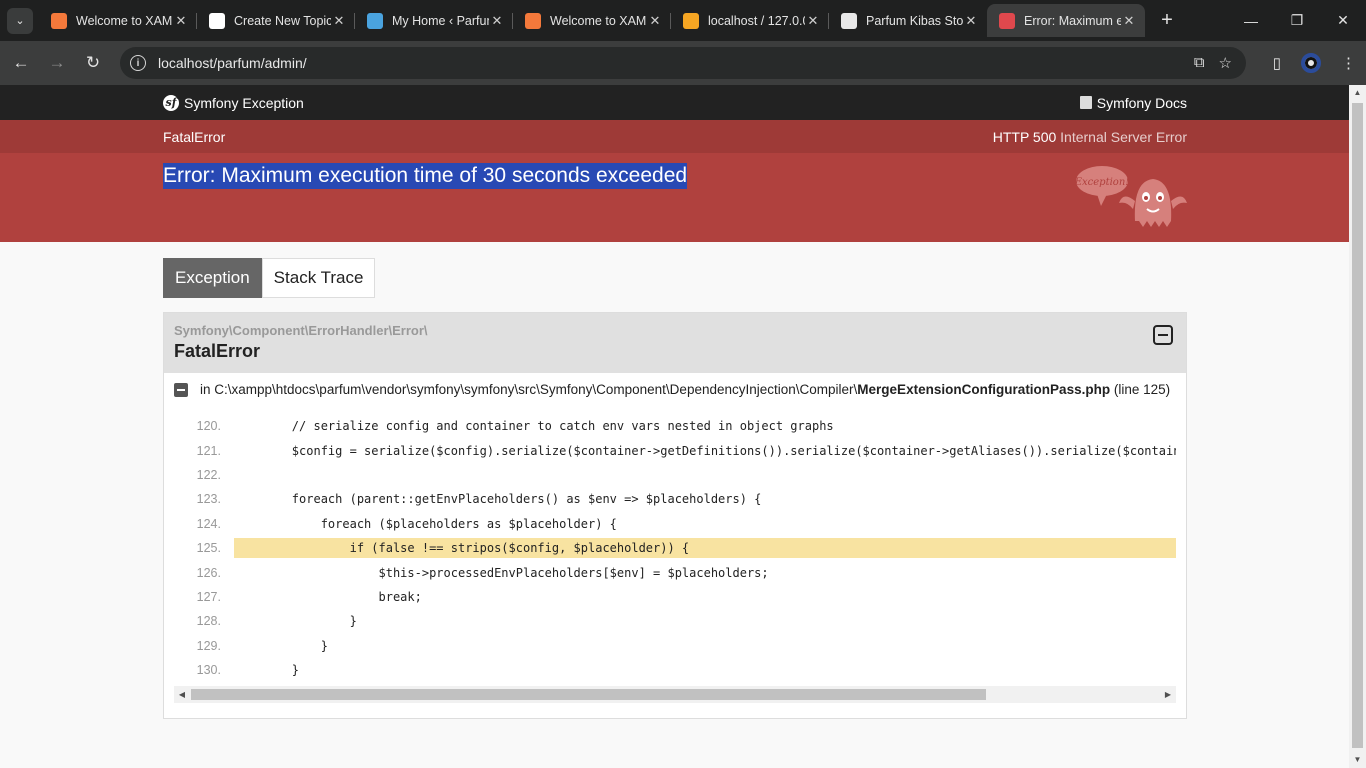 The width and height of the screenshot is (1366, 768). What do you see at coordinates (328, 596) in the screenshot?
I see `line-source: break;` at bounding box center [328, 596].